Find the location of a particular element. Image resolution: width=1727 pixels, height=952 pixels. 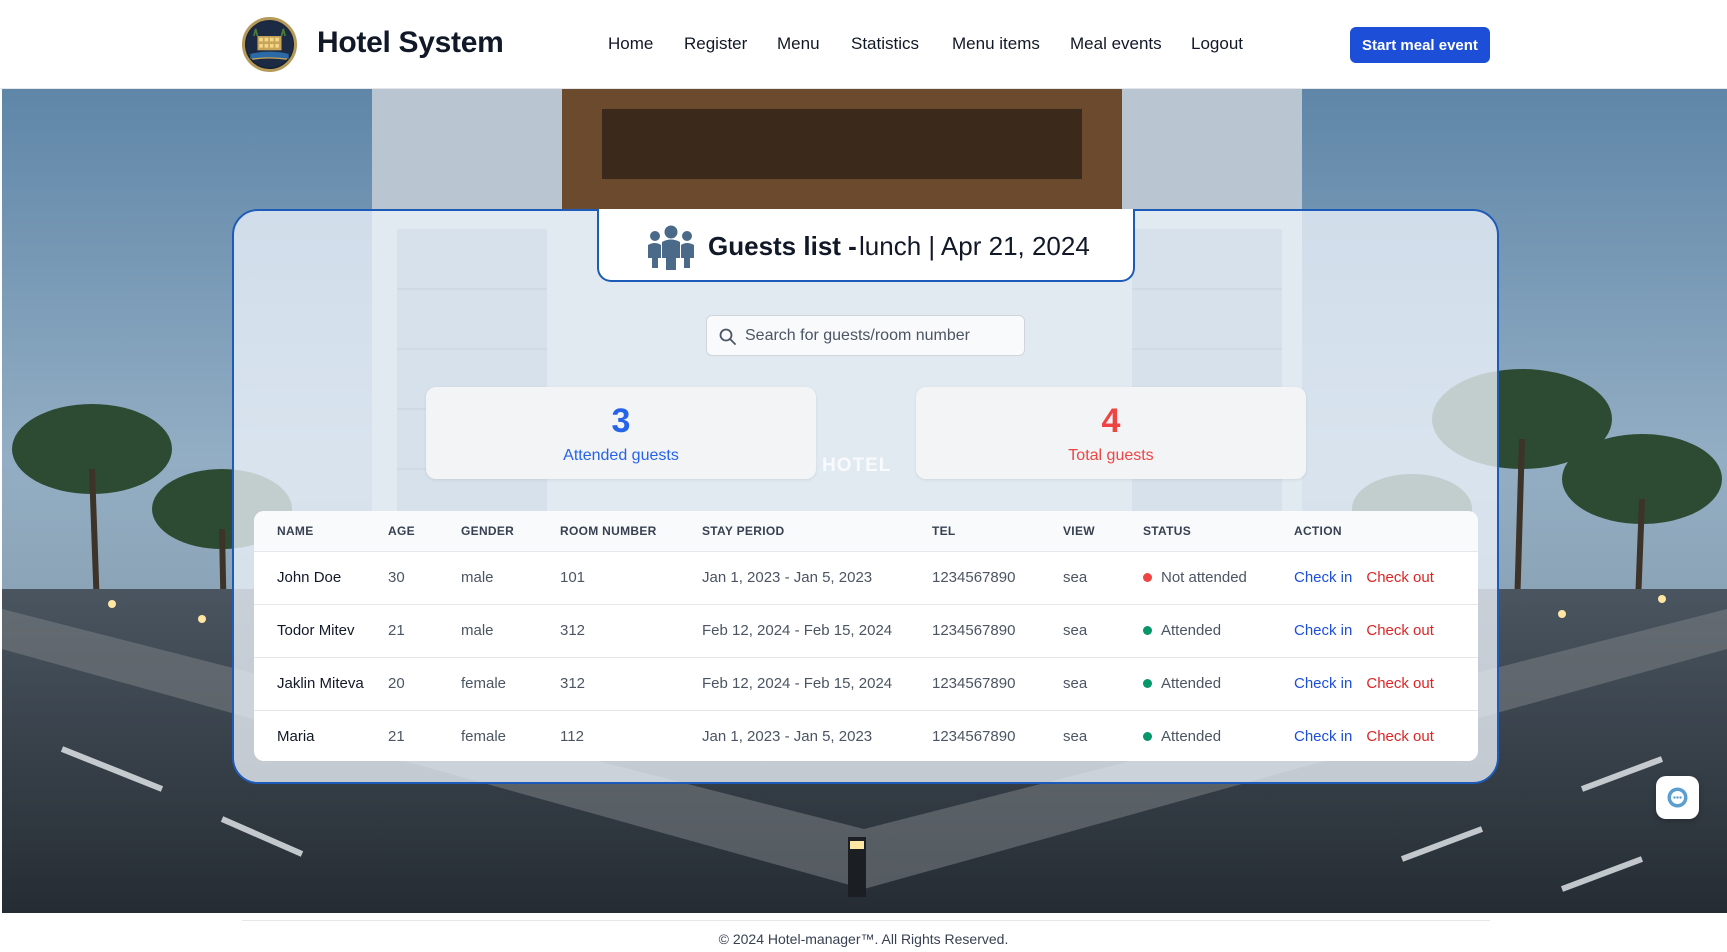

guests-title-box: Guests list - lunch | Apr 21, 2024 is located at coordinates (866, 245).